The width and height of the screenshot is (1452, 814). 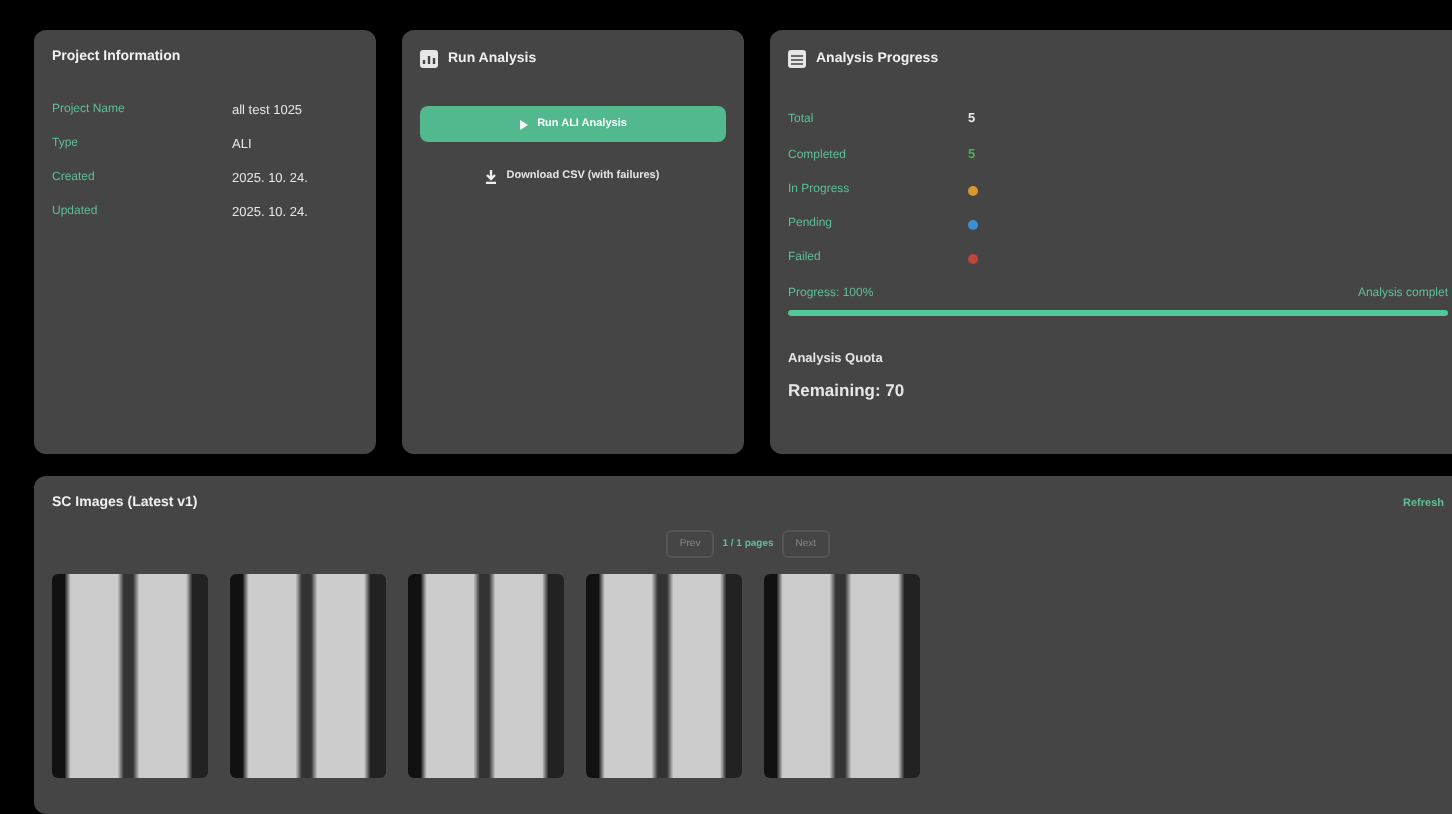 I want to click on download-icon, so click(x=491, y=176).